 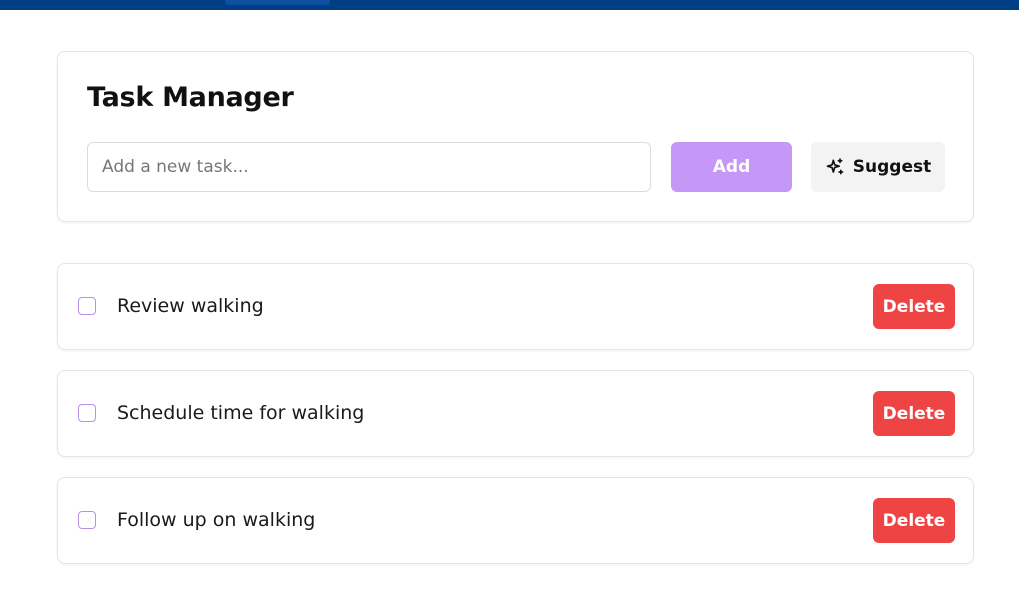 I want to click on task-text: Follow up on walking, so click(x=216, y=520).